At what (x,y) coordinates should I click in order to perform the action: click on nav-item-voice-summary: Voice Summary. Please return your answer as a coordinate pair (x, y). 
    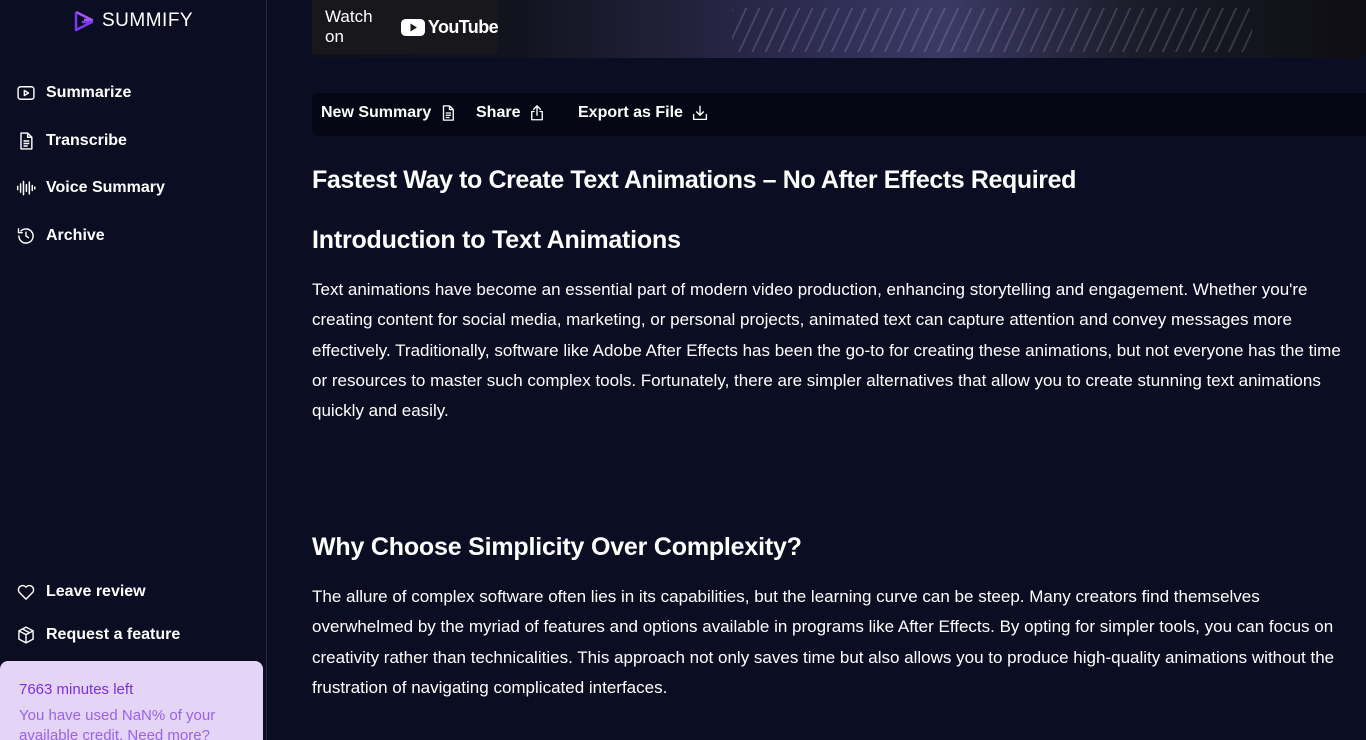
    Looking at the image, I should click on (90, 188).